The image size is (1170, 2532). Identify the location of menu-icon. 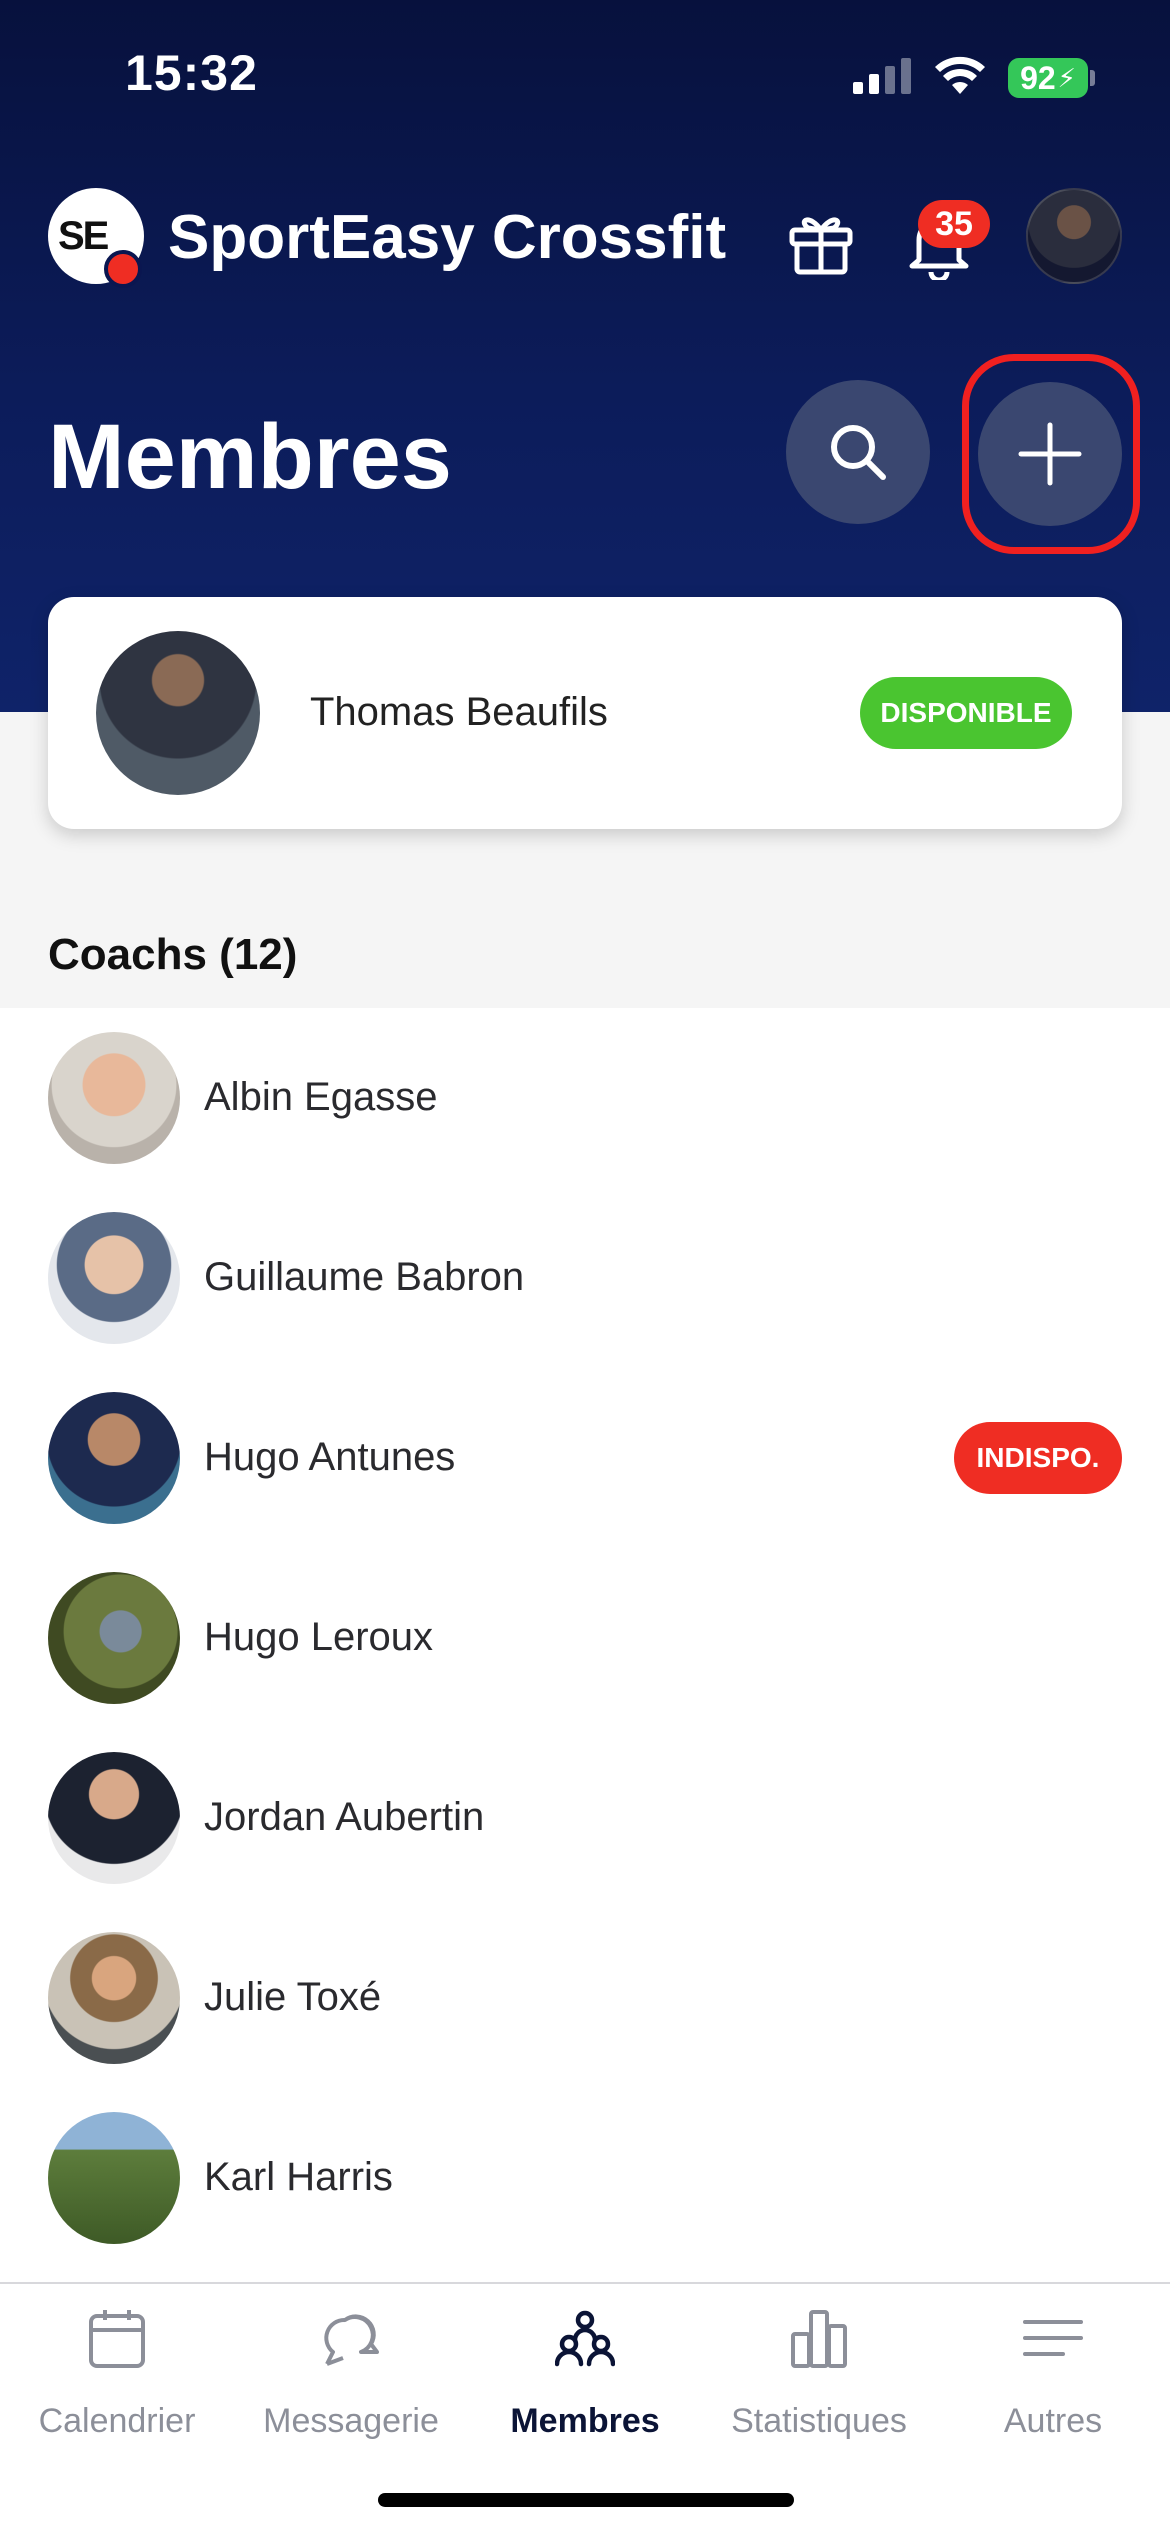
(1053, 2338).